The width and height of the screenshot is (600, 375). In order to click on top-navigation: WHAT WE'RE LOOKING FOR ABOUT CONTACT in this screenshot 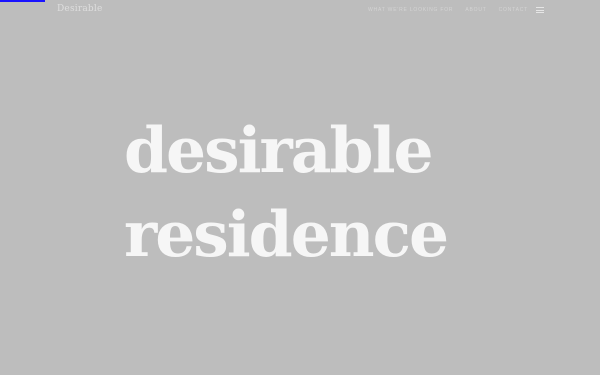, I will do `click(448, 10)`.